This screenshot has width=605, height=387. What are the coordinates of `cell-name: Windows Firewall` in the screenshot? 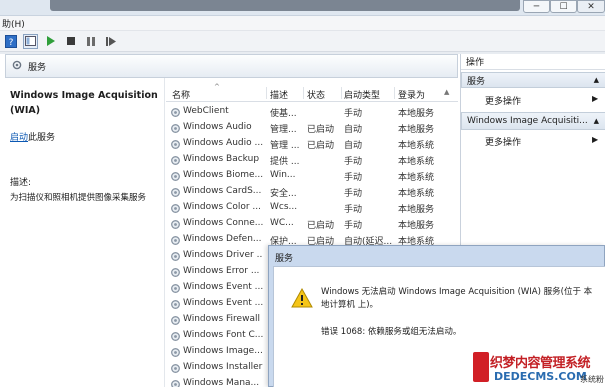 It's located at (221, 319).